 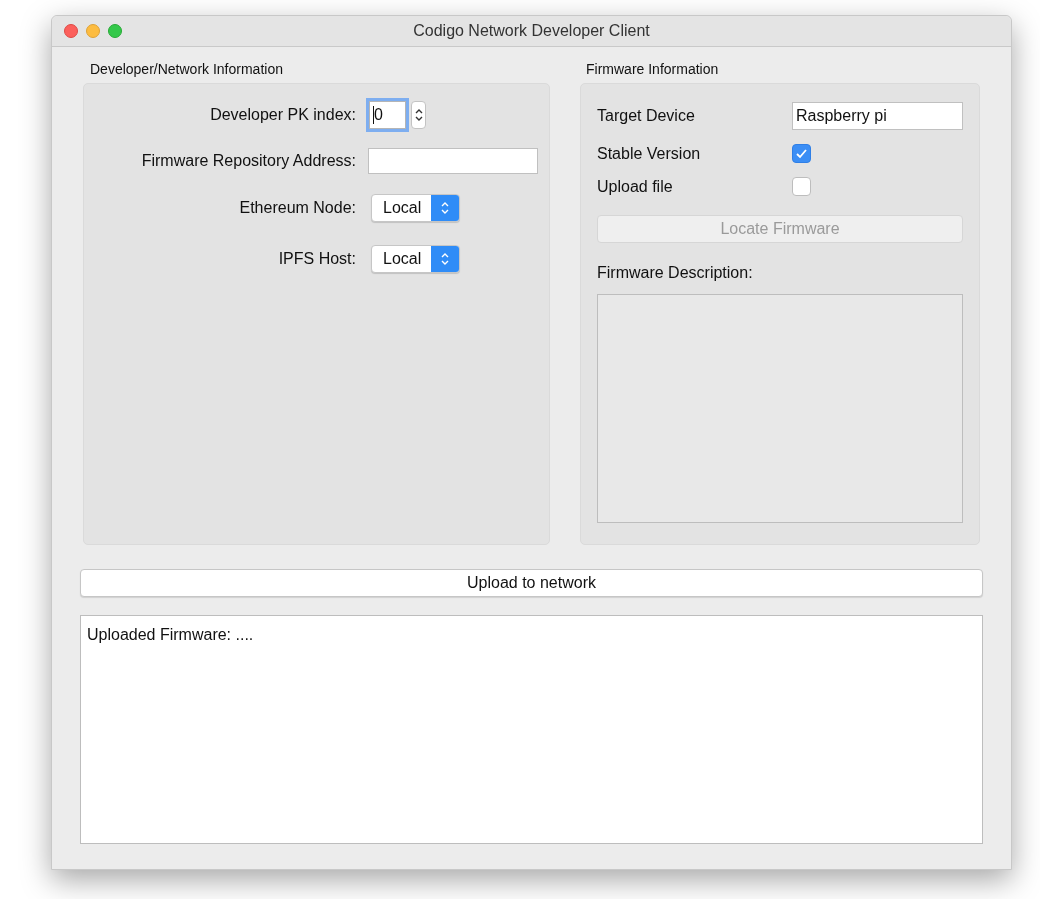 What do you see at coordinates (652, 69) in the screenshot?
I see `group-title: Firmware Information` at bounding box center [652, 69].